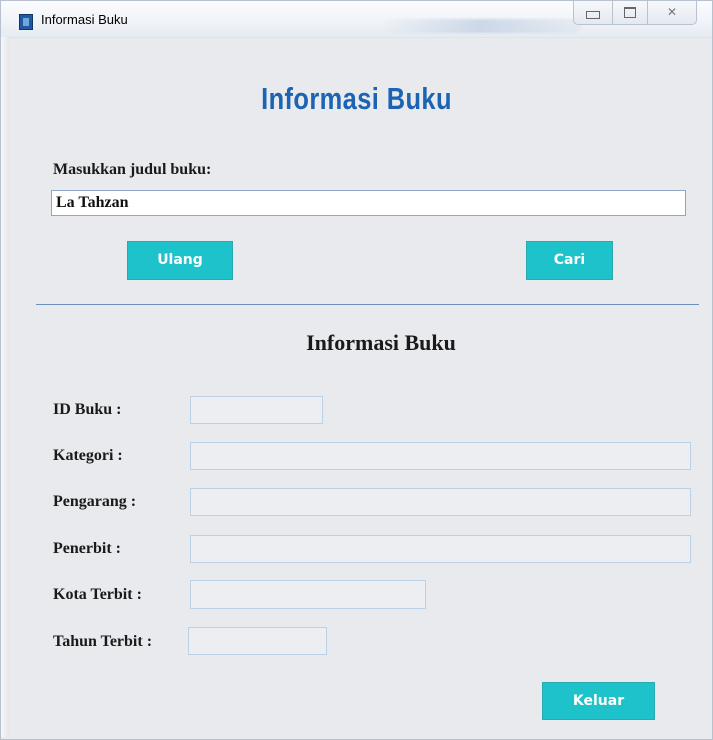 The height and width of the screenshot is (740, 713). I want to click on pengarang-label: Pengarang :, so click(95, 501).